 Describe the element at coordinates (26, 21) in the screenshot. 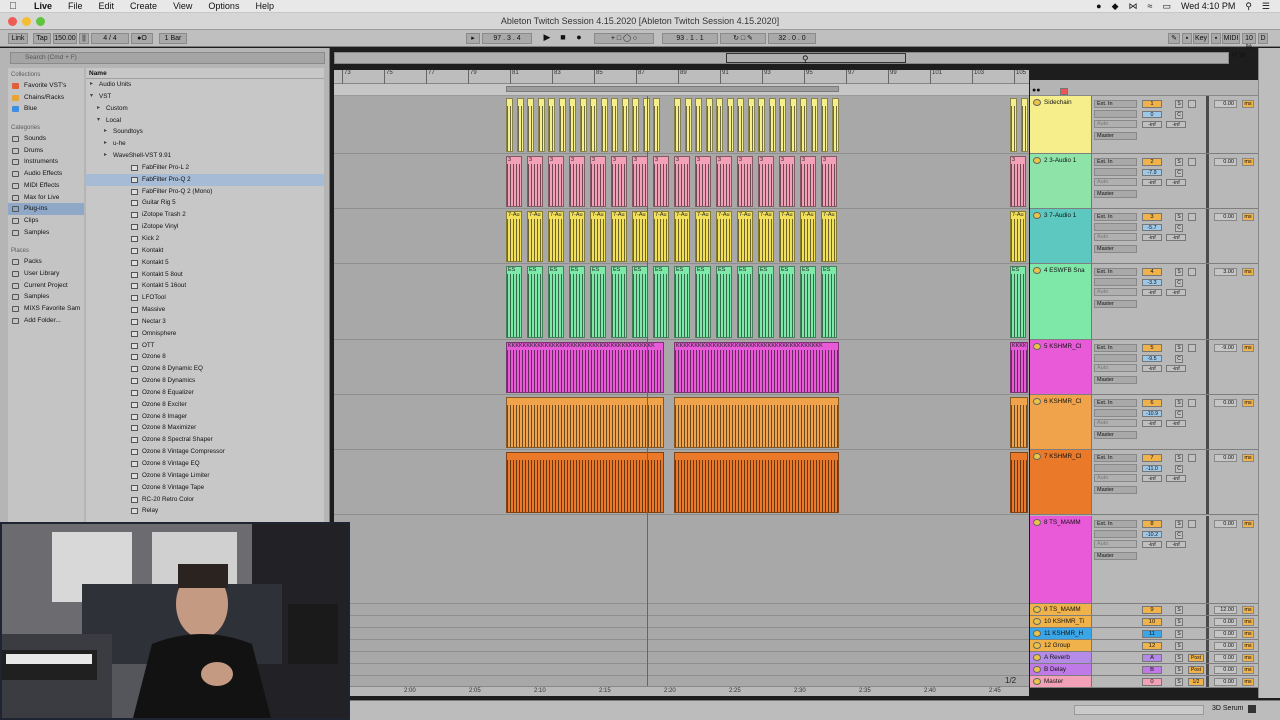

I see `minimize-window-icon` at that location.